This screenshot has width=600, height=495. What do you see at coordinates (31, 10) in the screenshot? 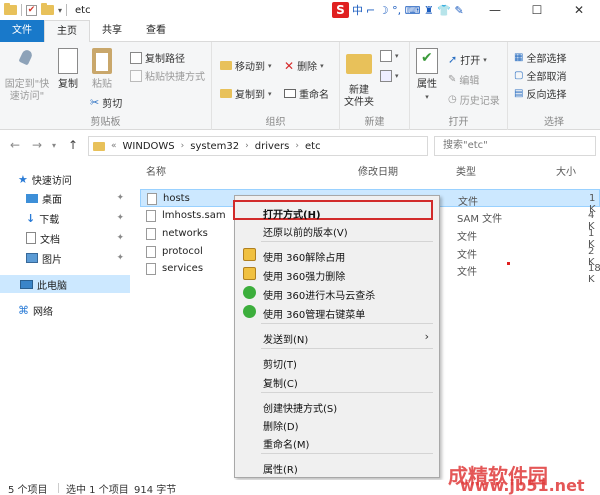
I see `properties-check-icon: ✔` at bounding box center [31, 10].